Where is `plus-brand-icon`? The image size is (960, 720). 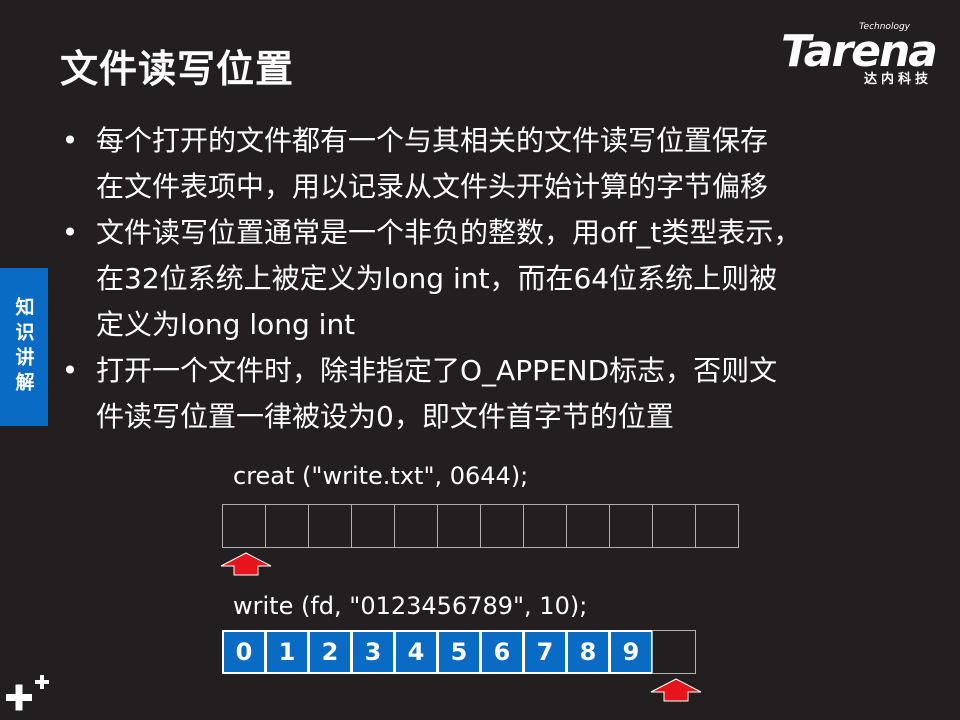 plus-brand-icon is located at coordinates (27, 693).